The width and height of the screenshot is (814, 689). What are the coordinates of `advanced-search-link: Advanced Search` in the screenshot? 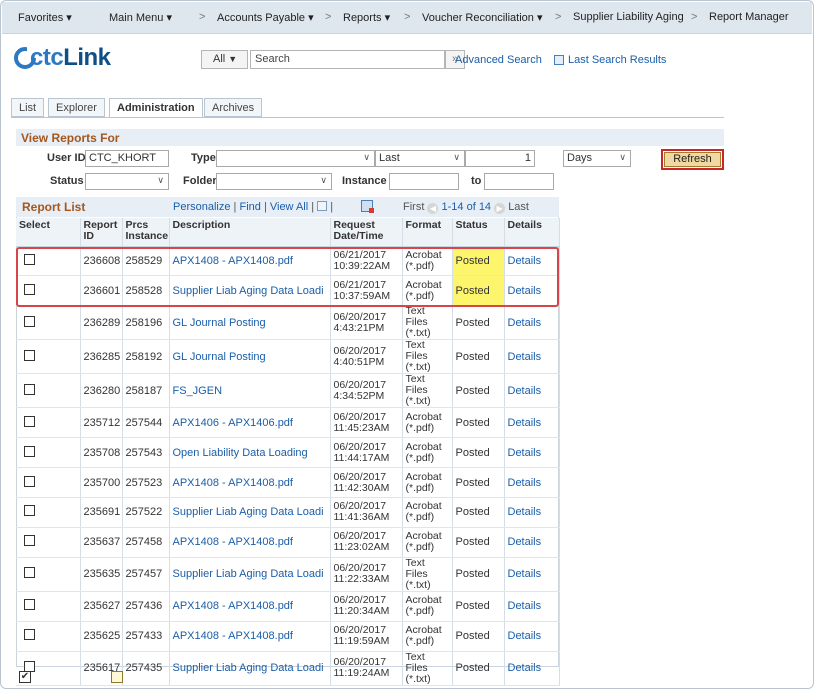 It's located at (498, 60).